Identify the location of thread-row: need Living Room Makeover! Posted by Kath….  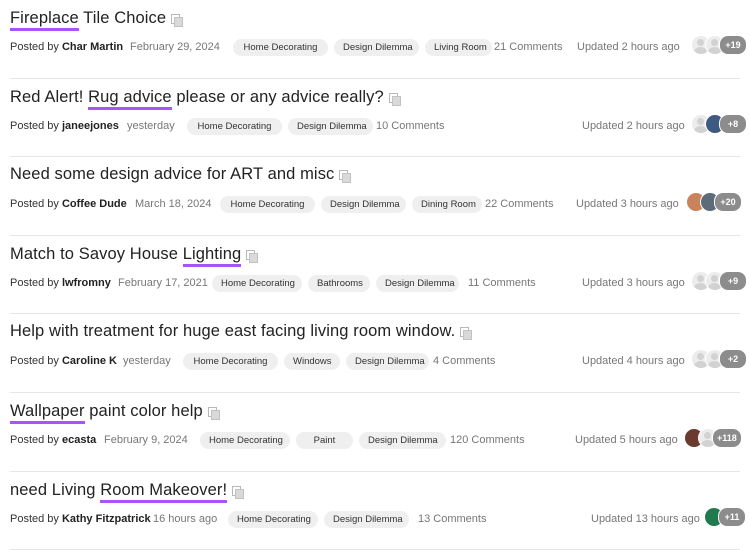
(378, 511).